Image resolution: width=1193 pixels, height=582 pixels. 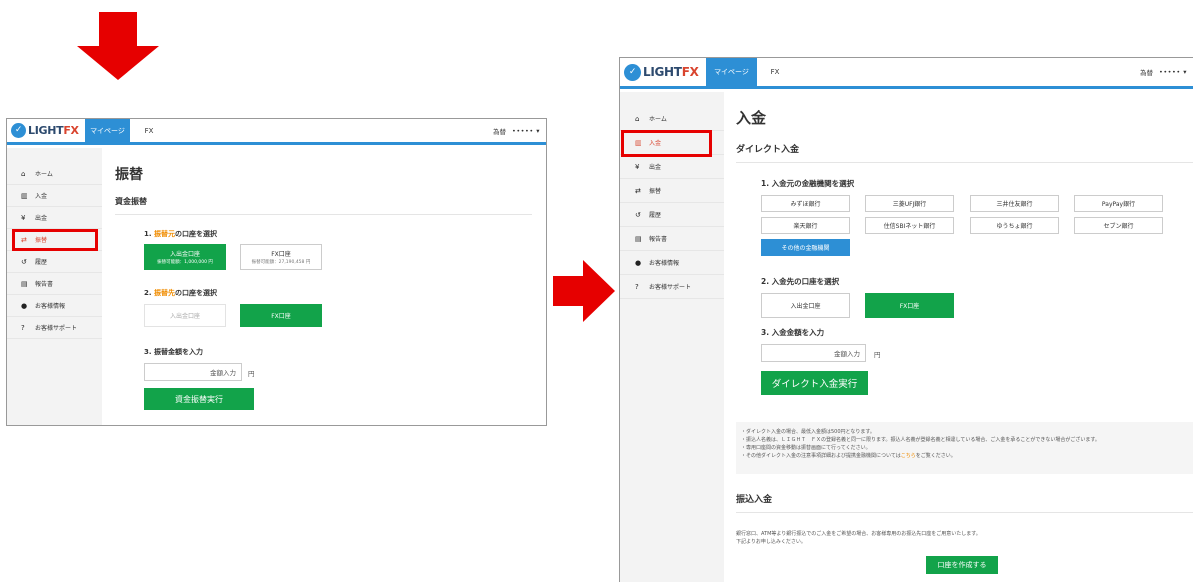 I want to click on bank-button-mufg: 三菱UFJ銀行, so click(x=909, y=203).